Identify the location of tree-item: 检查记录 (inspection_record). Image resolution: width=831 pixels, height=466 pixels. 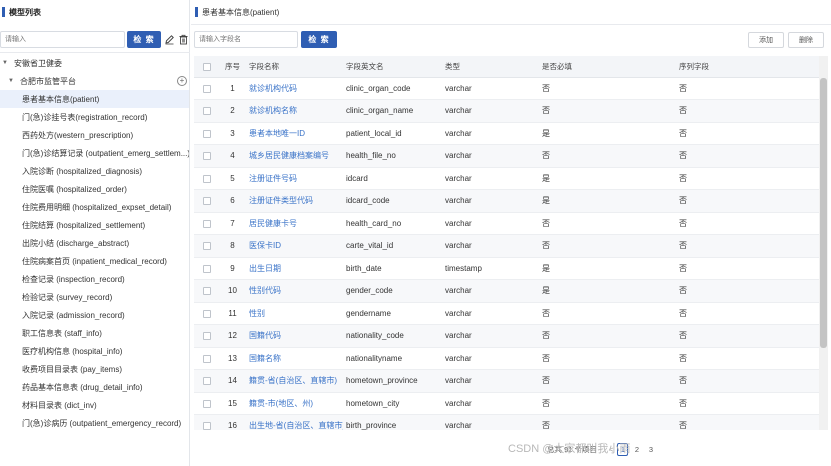
(94, 279).